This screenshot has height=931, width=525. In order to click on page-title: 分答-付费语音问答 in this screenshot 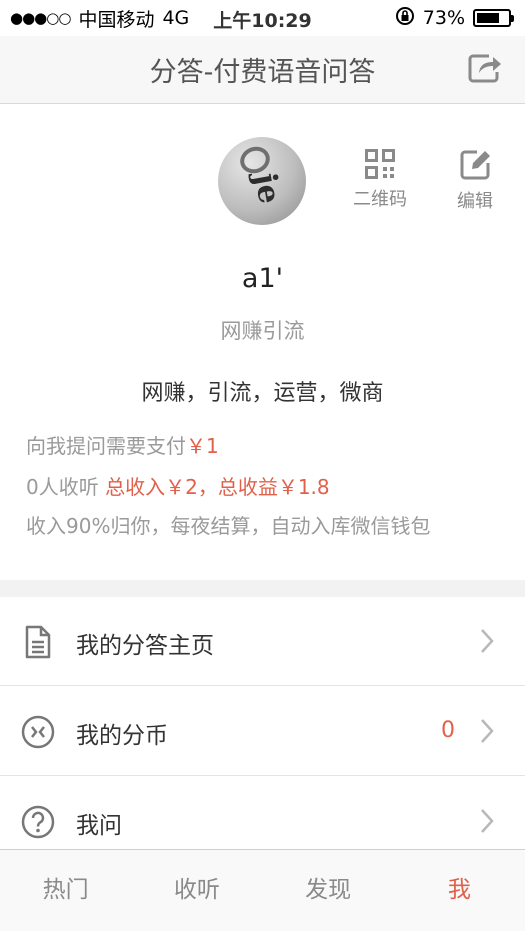, I will do `click(262, 72)`.